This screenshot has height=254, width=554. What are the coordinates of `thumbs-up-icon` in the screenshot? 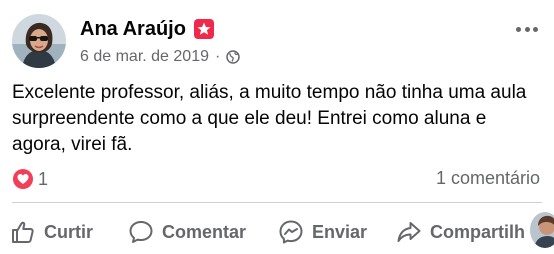 It's located at (23, 232).